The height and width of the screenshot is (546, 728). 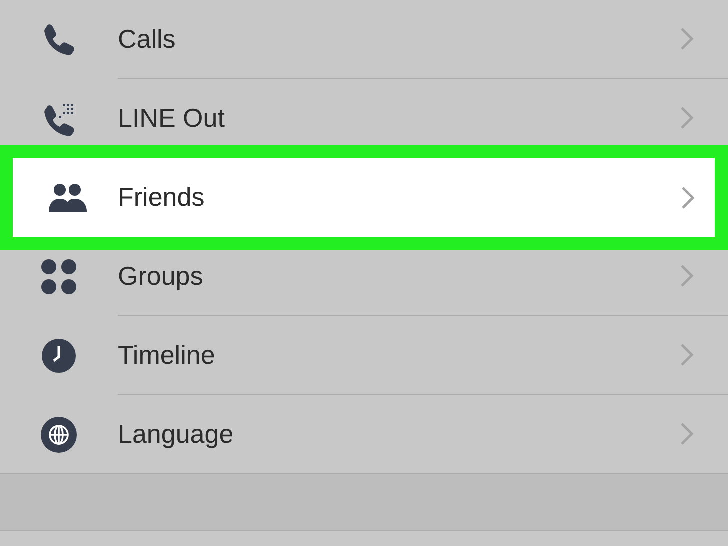 I want to click on menu-label: LINE Out, so click(x=171, y=118).